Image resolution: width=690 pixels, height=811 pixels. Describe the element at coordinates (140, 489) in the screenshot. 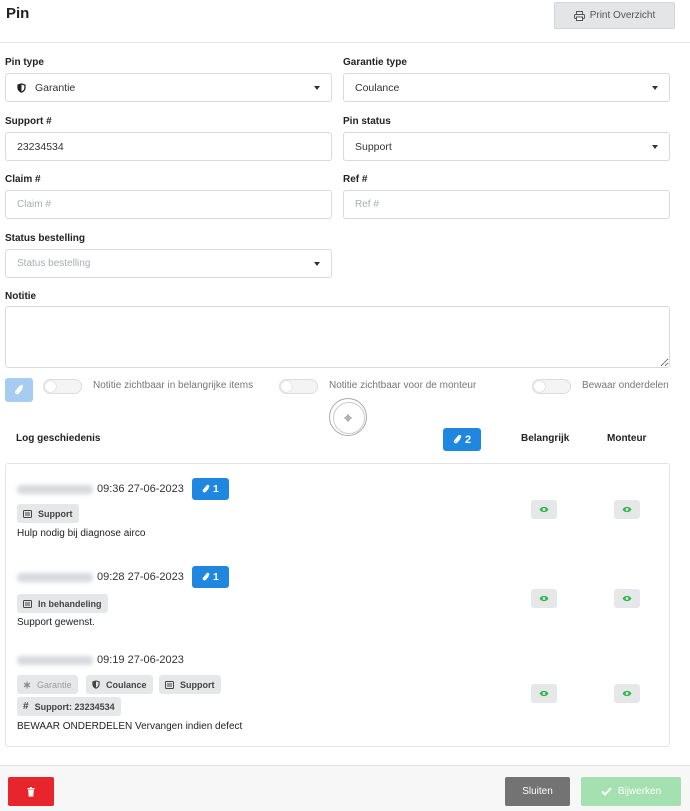

I see `log-entry-time: 09:36 27-06-2023` at that location.